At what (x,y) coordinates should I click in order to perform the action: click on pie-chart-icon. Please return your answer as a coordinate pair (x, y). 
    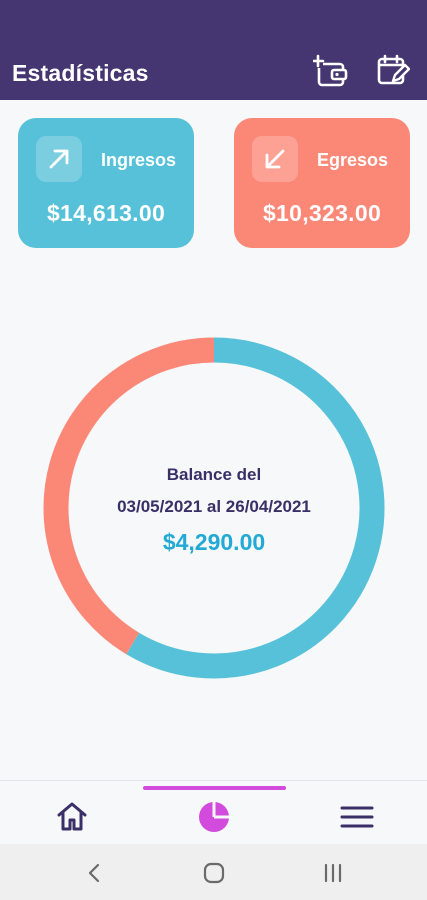
    Looking at the image, I should click on (214, 817).